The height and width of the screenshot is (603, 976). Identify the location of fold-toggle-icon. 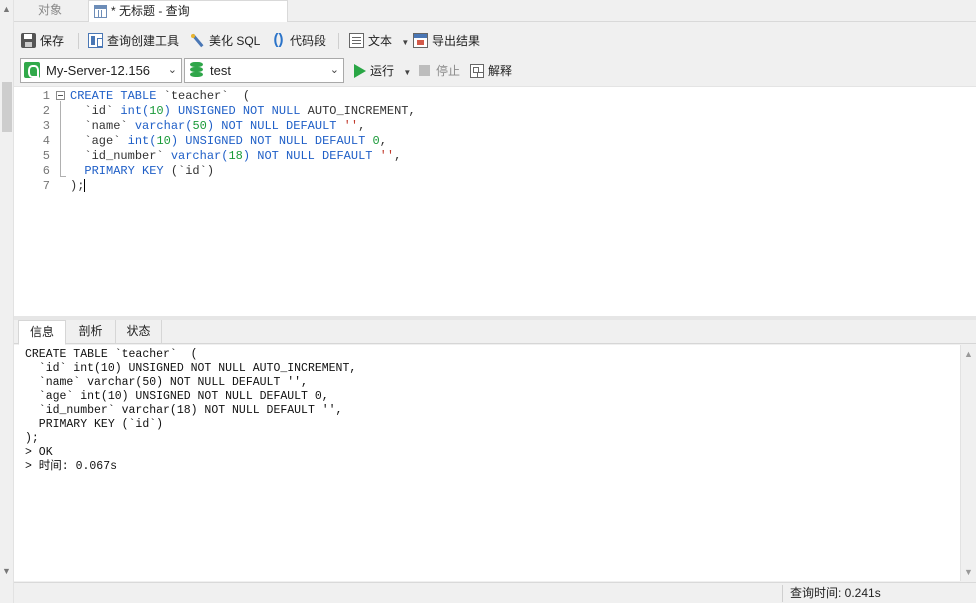
(60, 95).